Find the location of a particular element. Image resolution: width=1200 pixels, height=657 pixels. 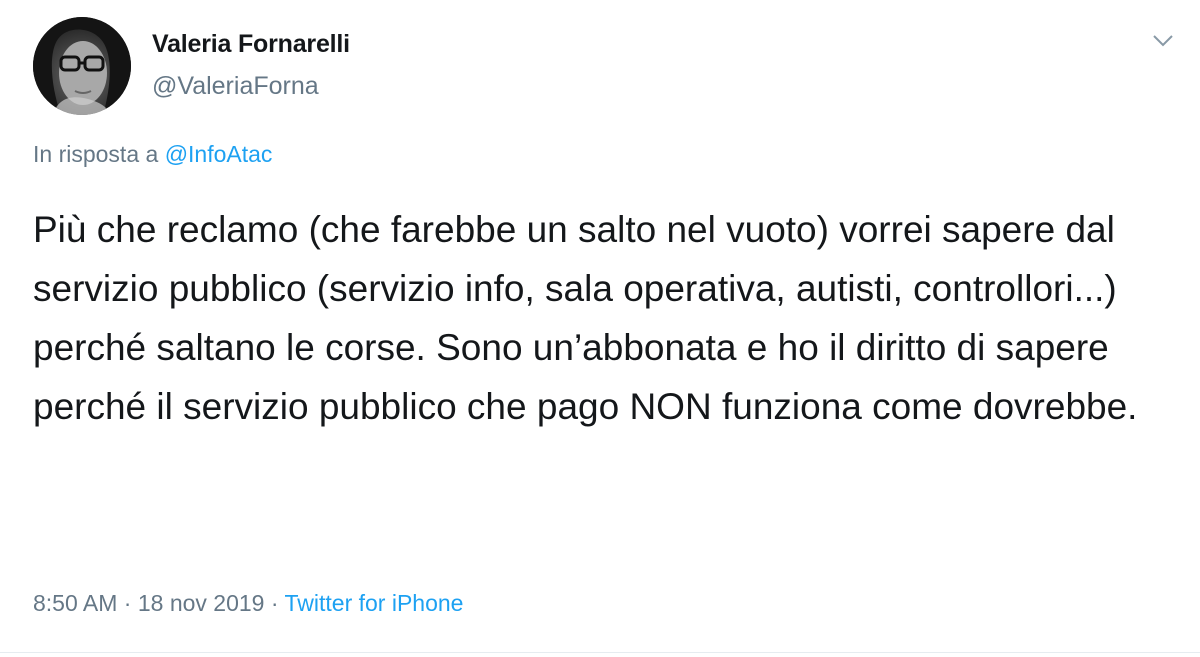

reply-context: In risposta a @InfoAtac is located at coordinates (152, 154).